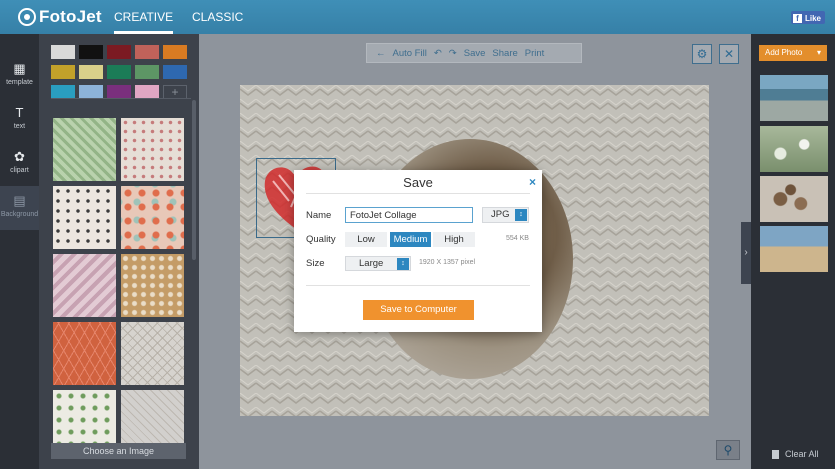 This screenshot has width=835, height=469. What do you see at coordinates (438, 53) in the screenshot?
I see `undo-icon: ↶` at bounding box center [438, 53].